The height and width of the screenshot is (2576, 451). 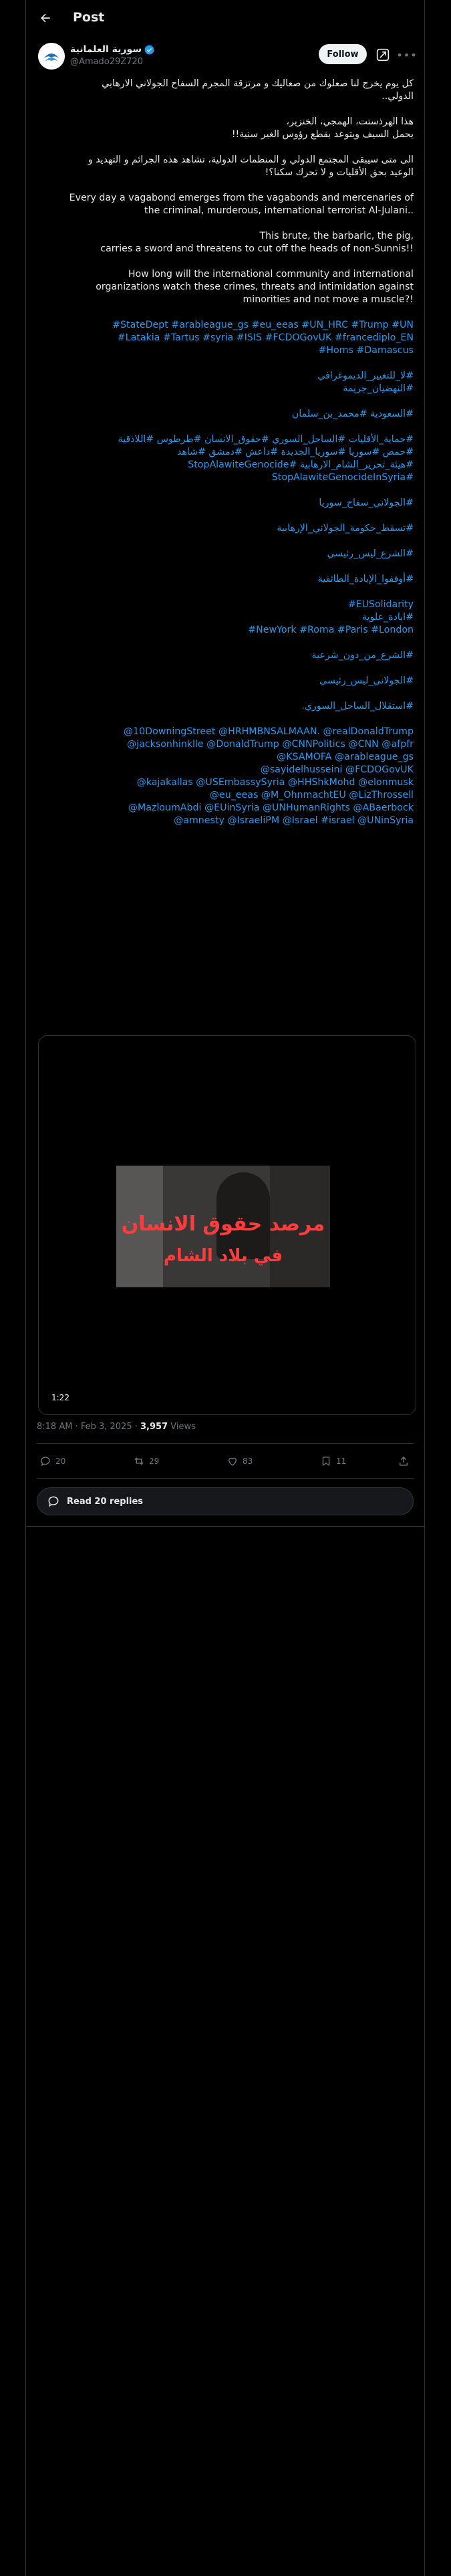 What do you see at coordinates (240, 1461) in the screenshot?
I see `like-button: 83` at bounding box center [240, 1461].